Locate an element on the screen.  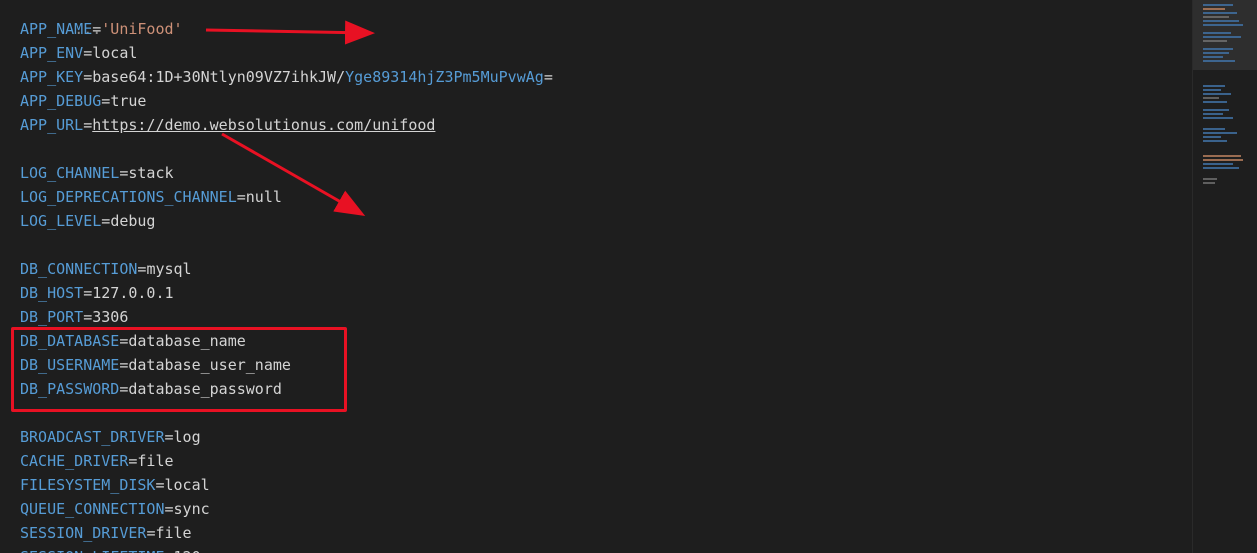
env-value: log is located at coordinates (187, 437).